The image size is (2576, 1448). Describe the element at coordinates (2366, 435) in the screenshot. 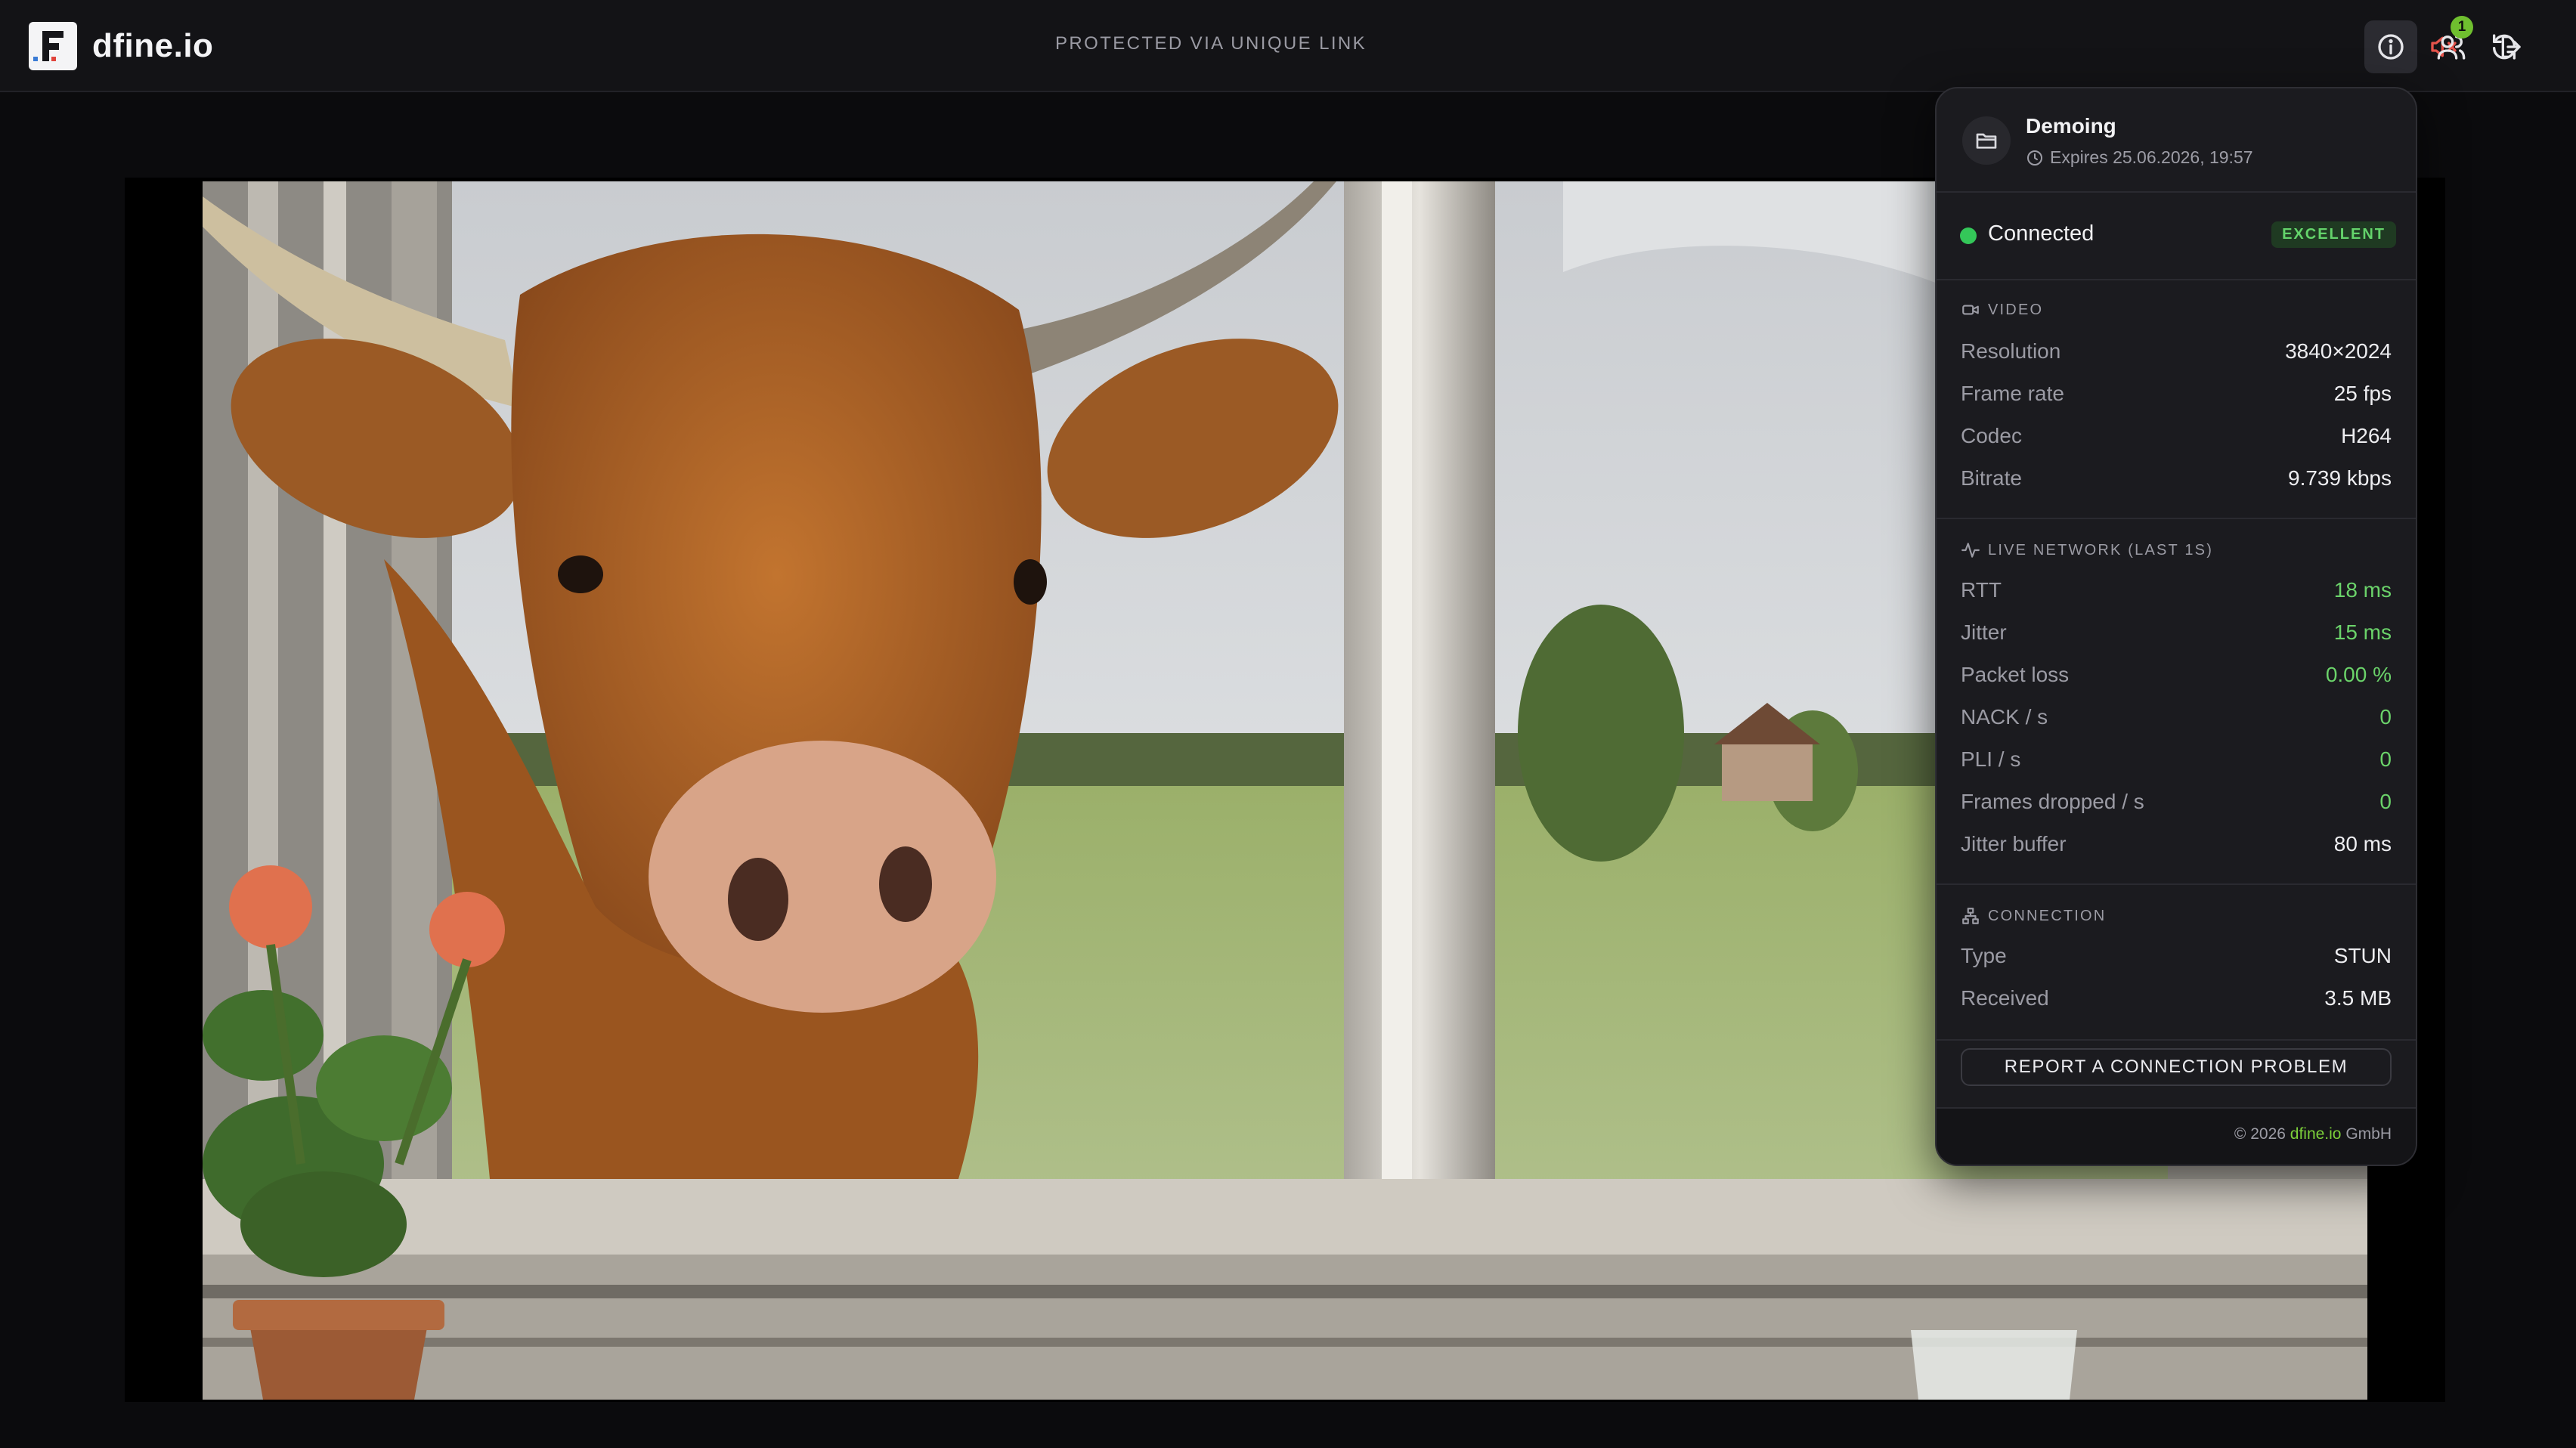

I see `stat-value: H264` at that location.